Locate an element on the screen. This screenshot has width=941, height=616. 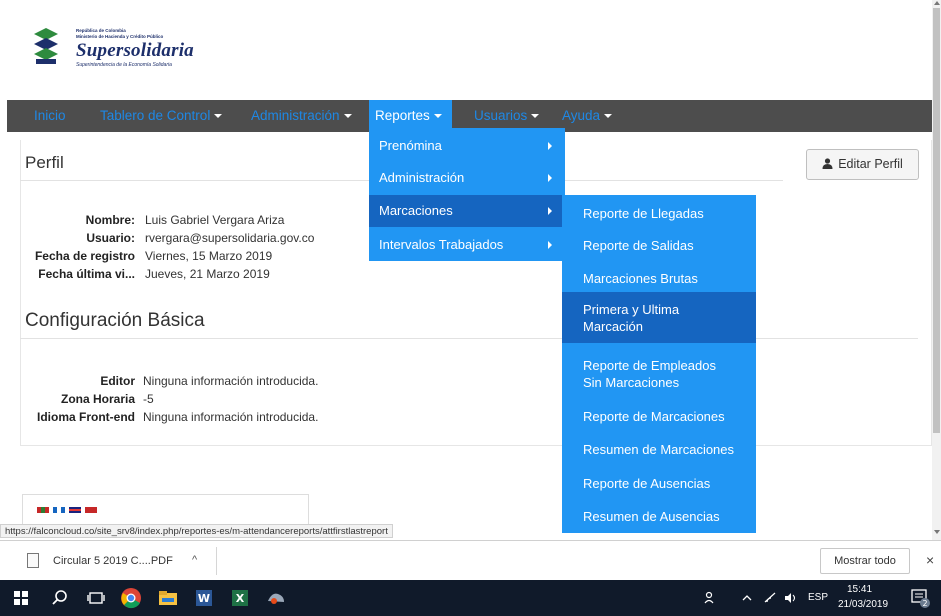
app-icon is located at coordinates (276, 598).